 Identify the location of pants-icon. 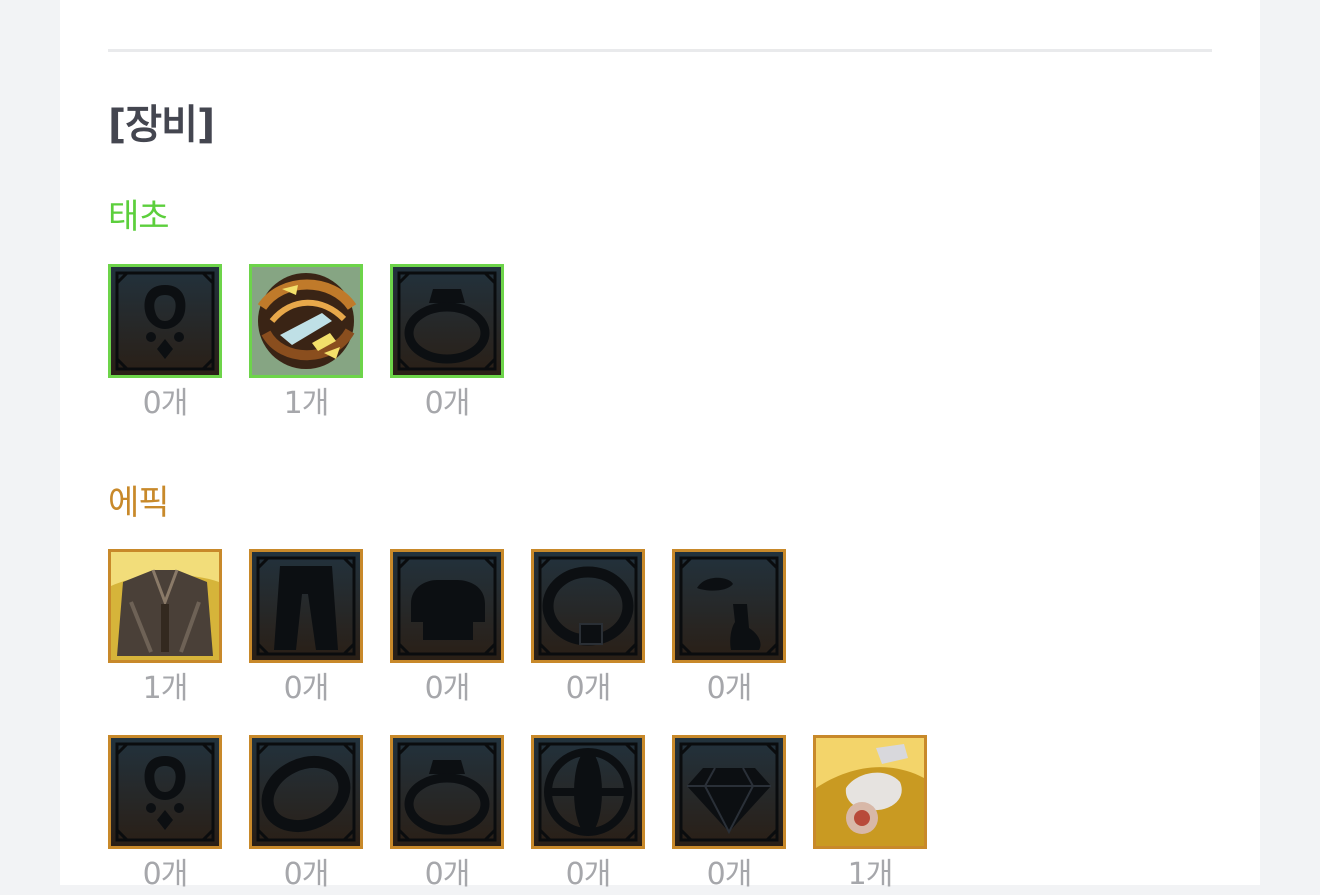
(306, 606).